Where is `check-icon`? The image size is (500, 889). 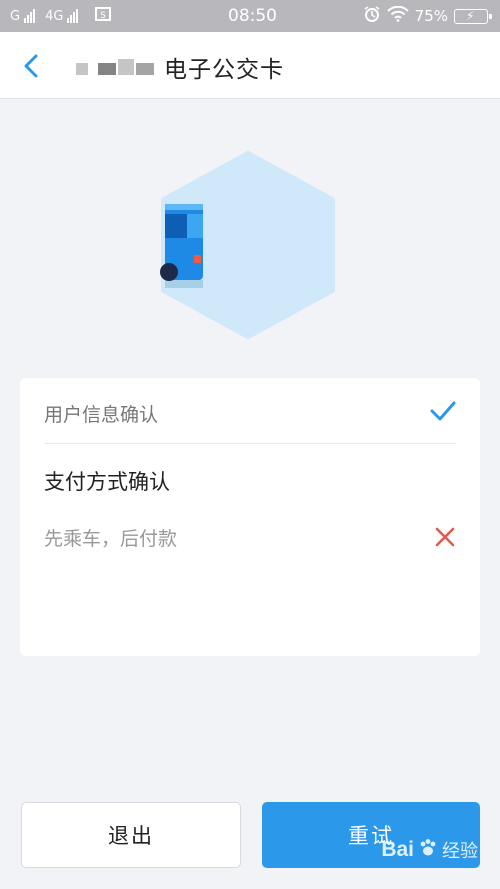
check-icon is located at coordinates (443, 413).